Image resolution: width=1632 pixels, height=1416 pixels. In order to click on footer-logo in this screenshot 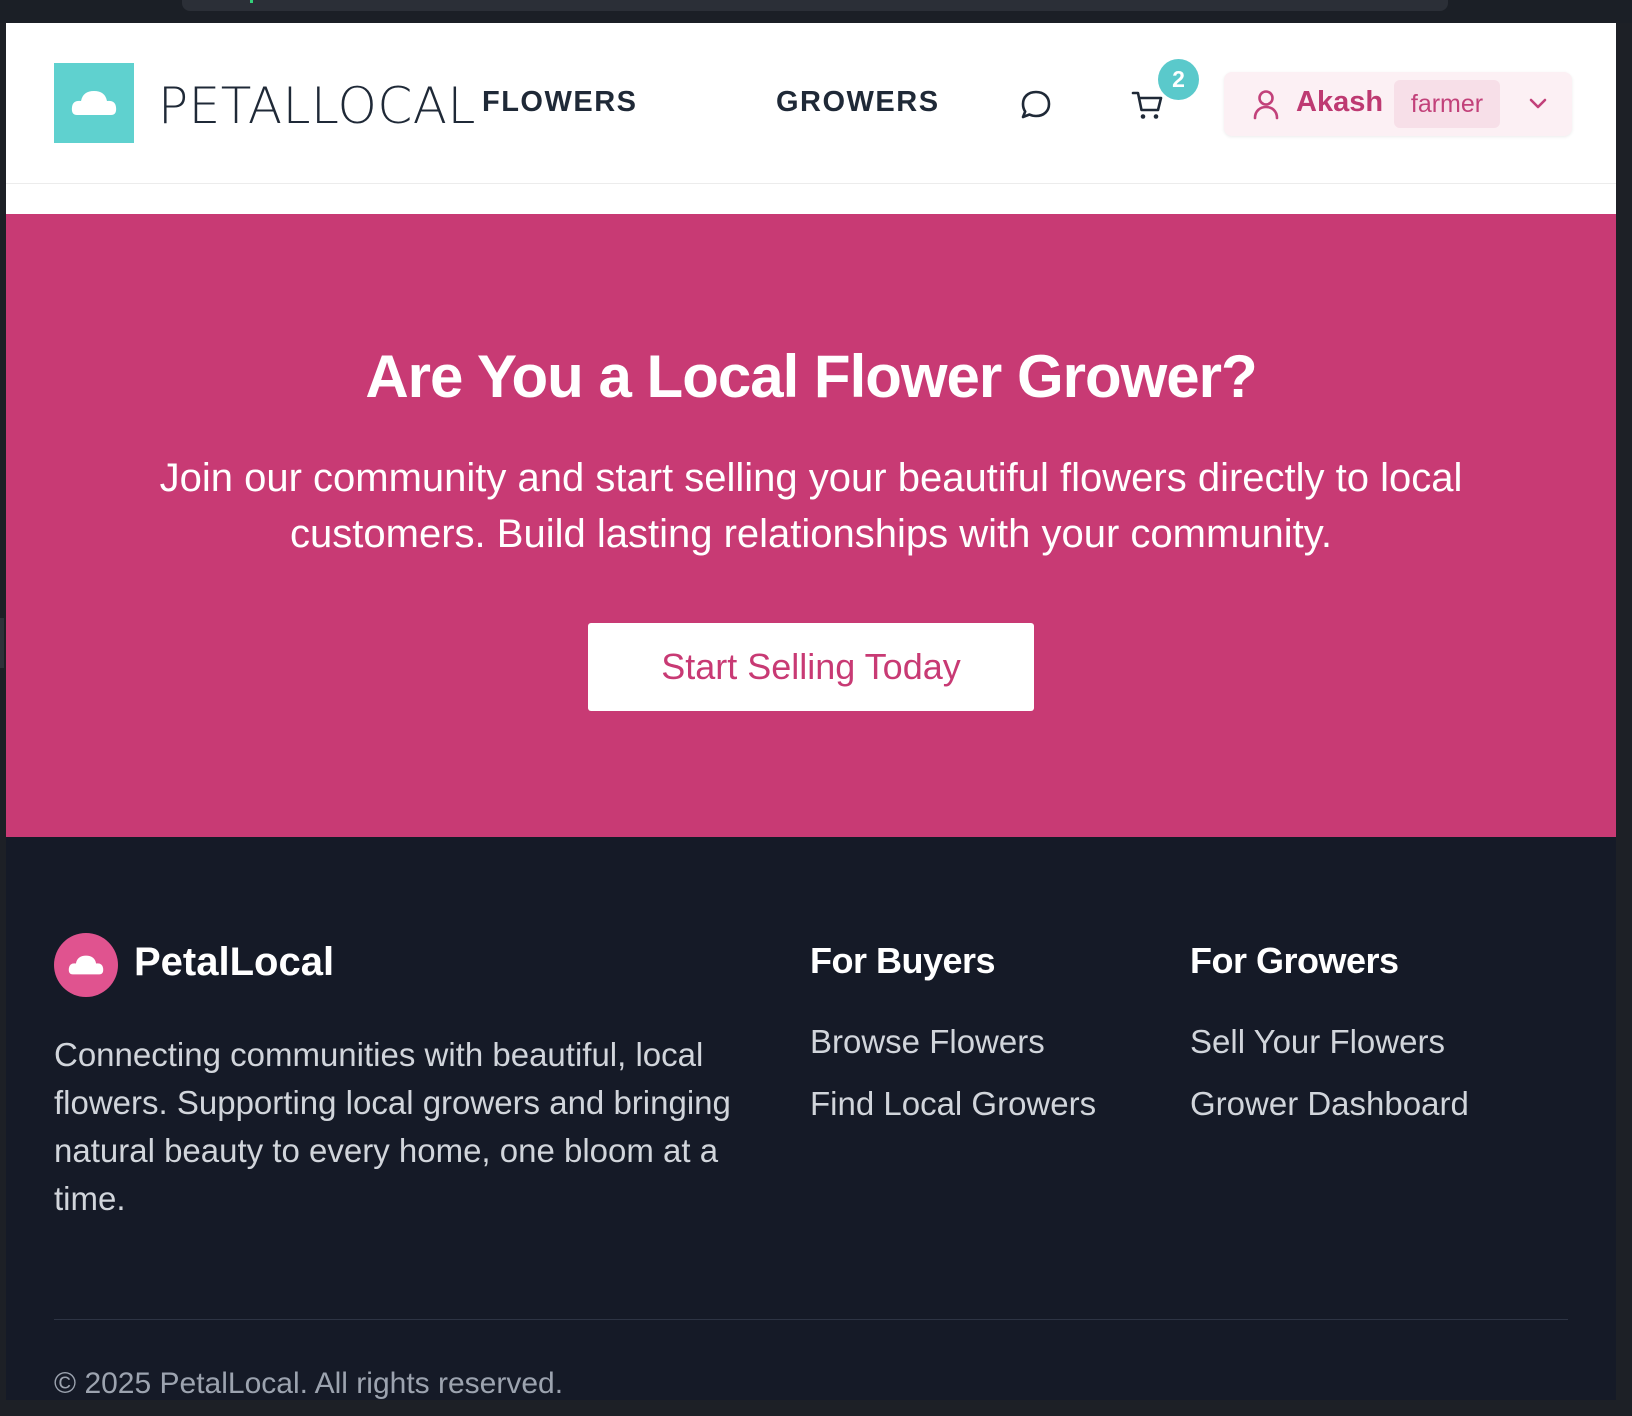, I will do `click(86, 965)`.